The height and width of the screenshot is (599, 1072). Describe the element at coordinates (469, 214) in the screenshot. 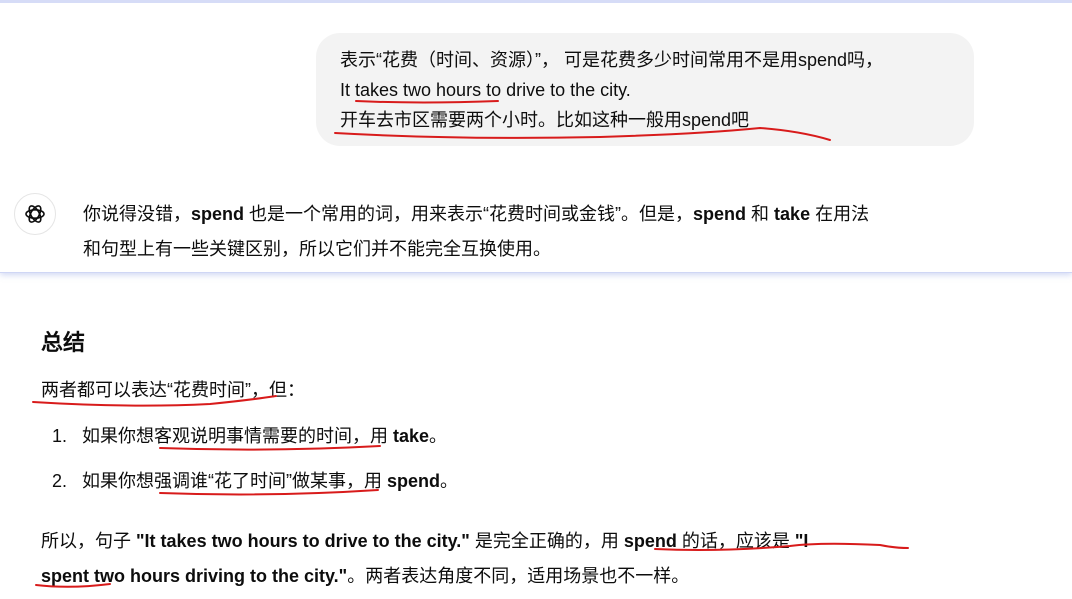

I see `assistant-text: 也是一个常用的词，用来表示“花费时间或金钱”。但是，` at that location.